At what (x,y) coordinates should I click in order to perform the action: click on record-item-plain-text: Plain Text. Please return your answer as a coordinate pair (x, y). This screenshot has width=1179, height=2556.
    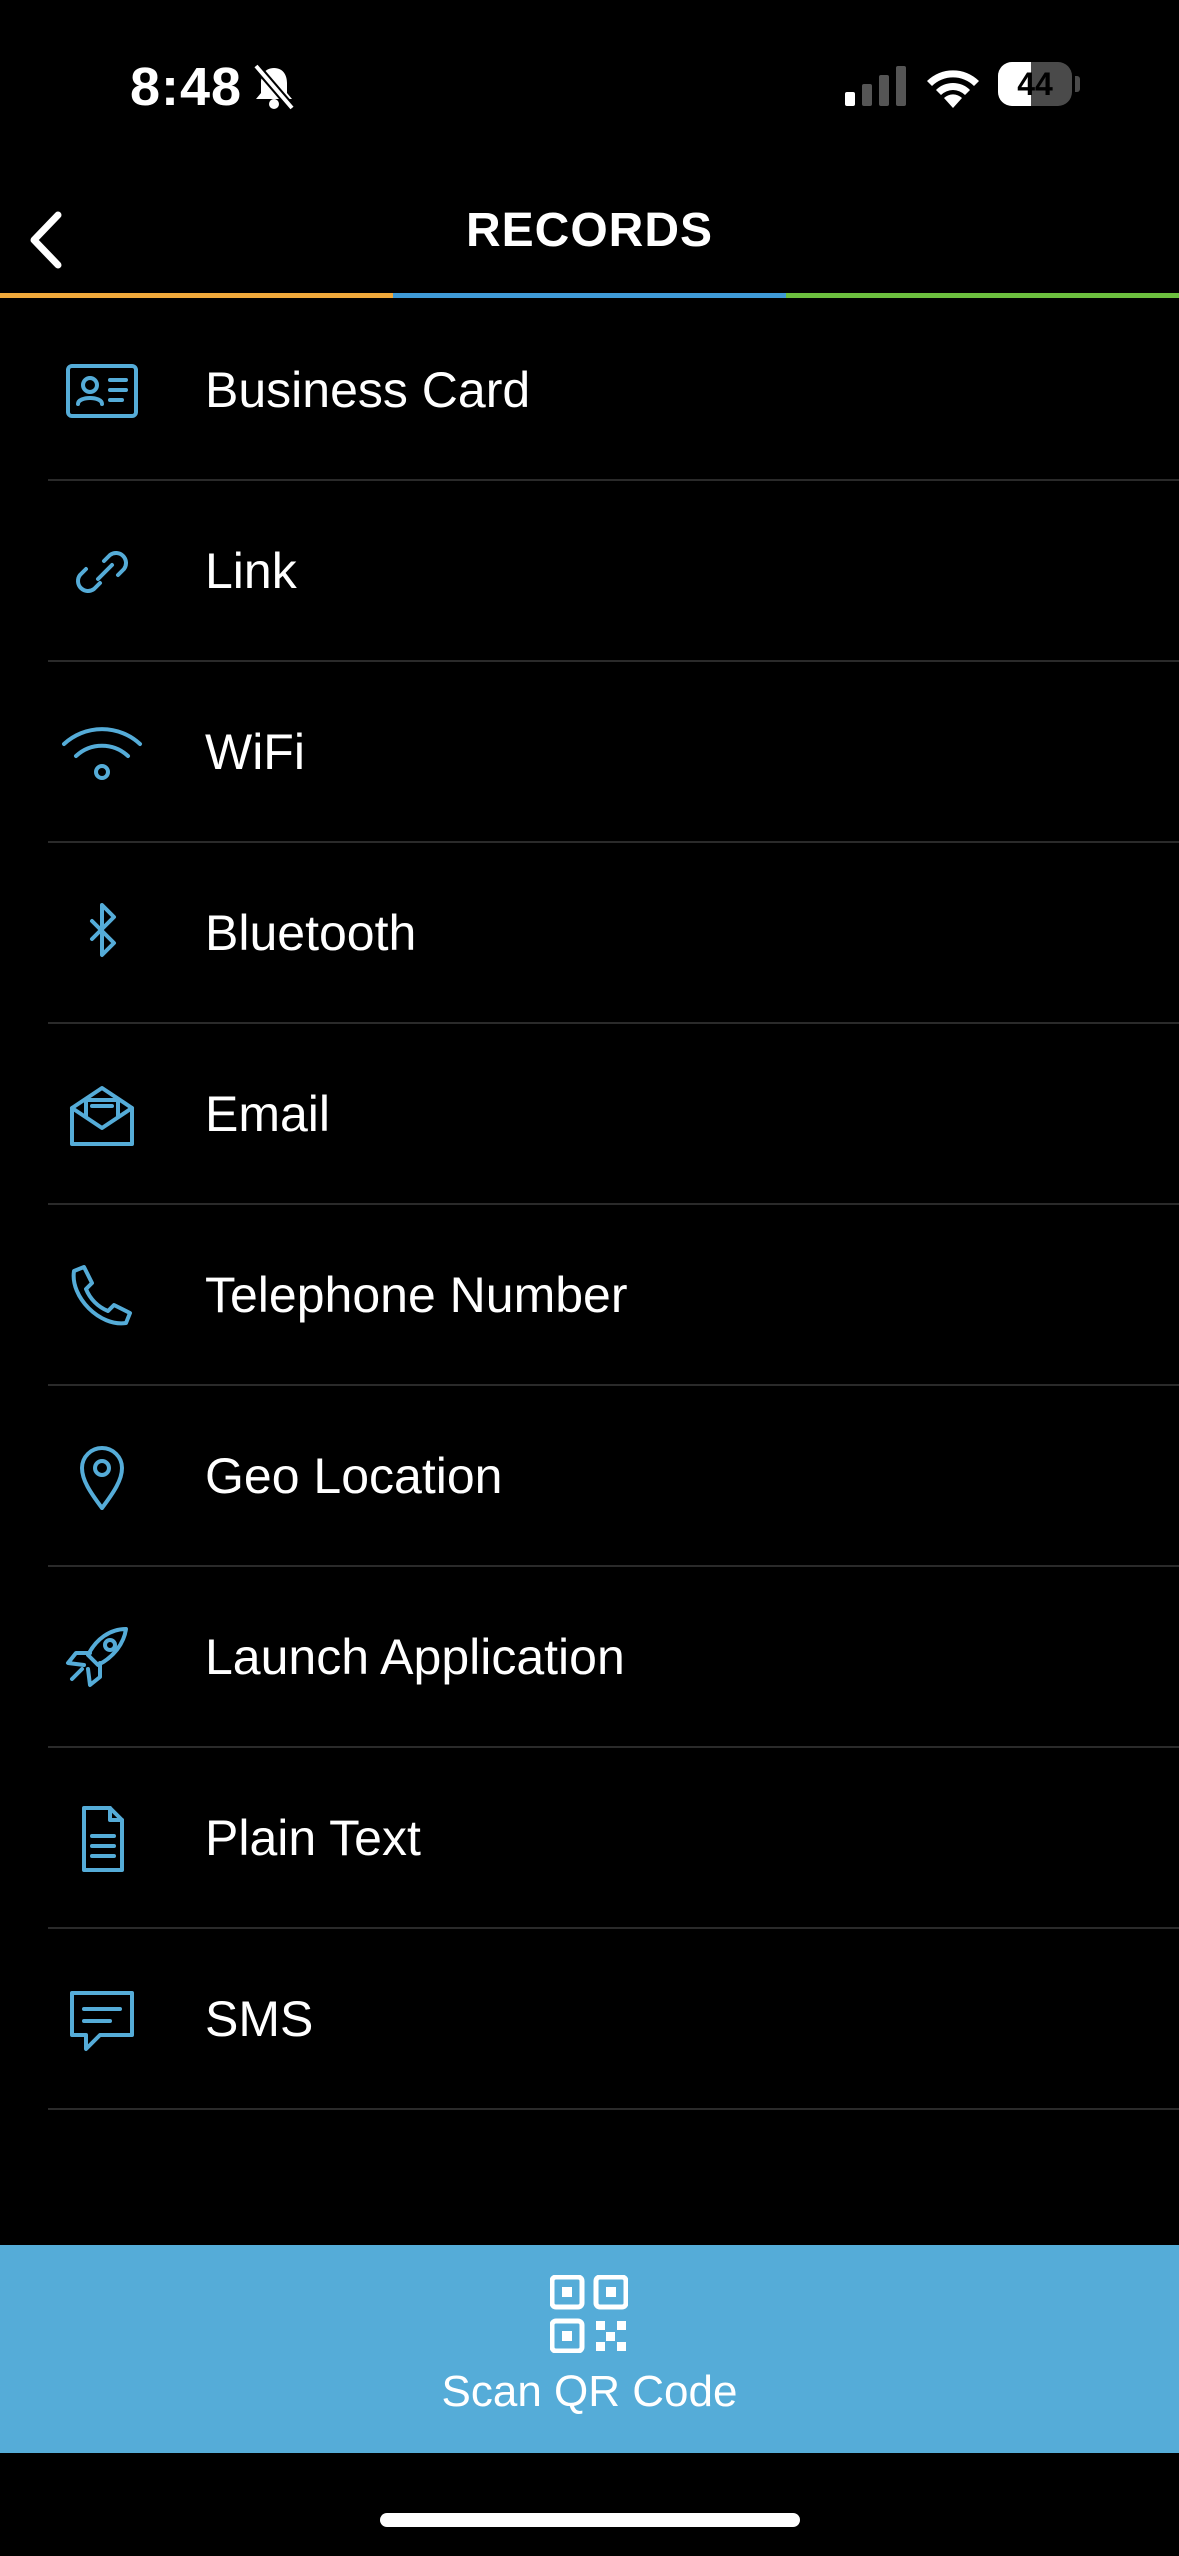
    Looking at the image, I should click on (589, 1838).